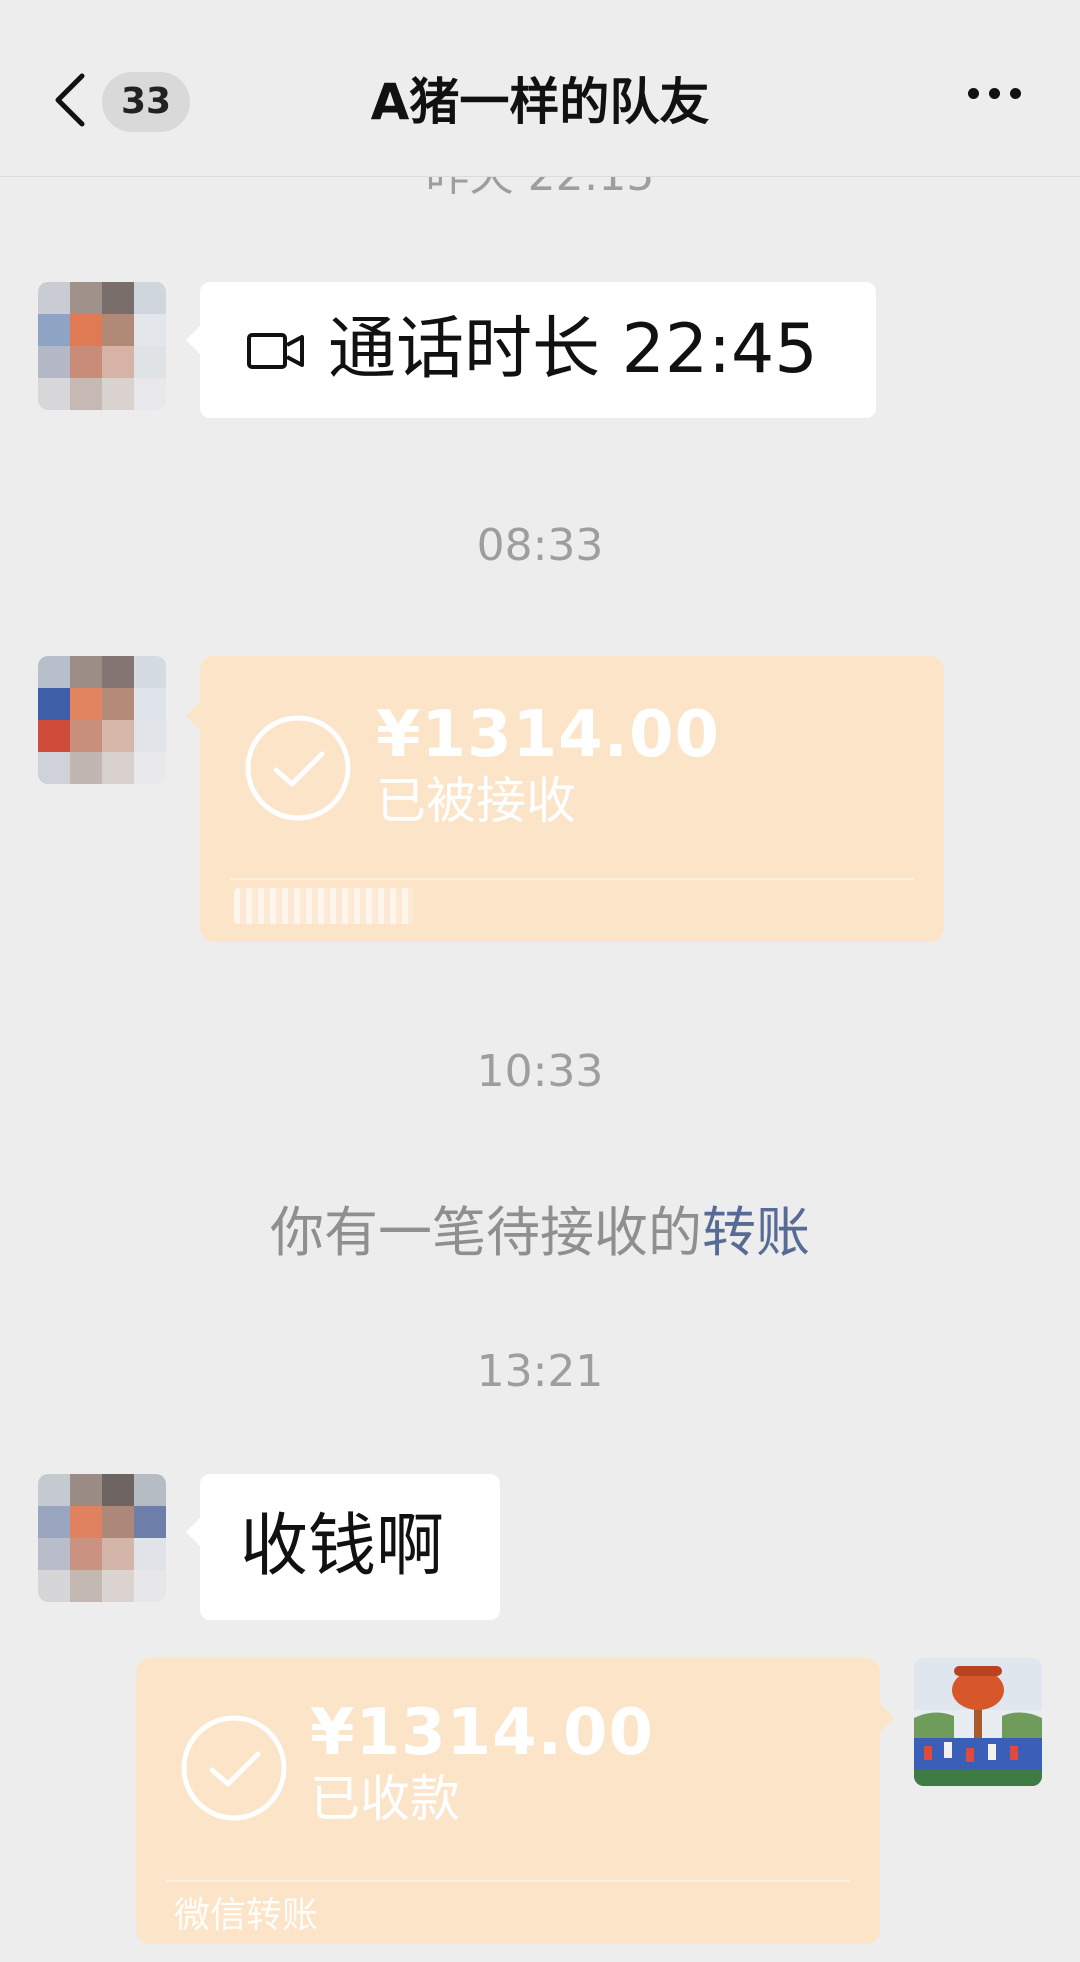 The height and width of the screenshot is (1962, 1080). Describe the element at coordinates (540, 1071) in the screenshot. I see `timestamp: 10:33` at that location.